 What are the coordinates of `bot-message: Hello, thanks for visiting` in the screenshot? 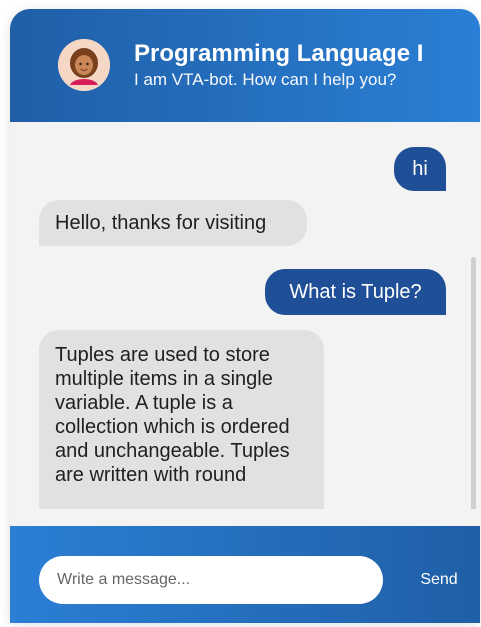 It's located at (173, 223).